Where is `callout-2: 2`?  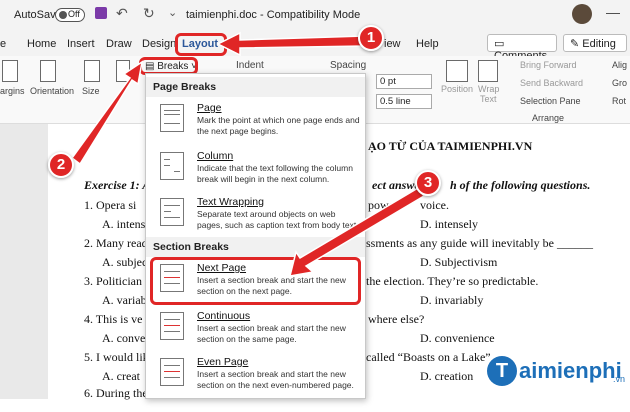 callout-2: 2 is located at coordinates (61, 165).